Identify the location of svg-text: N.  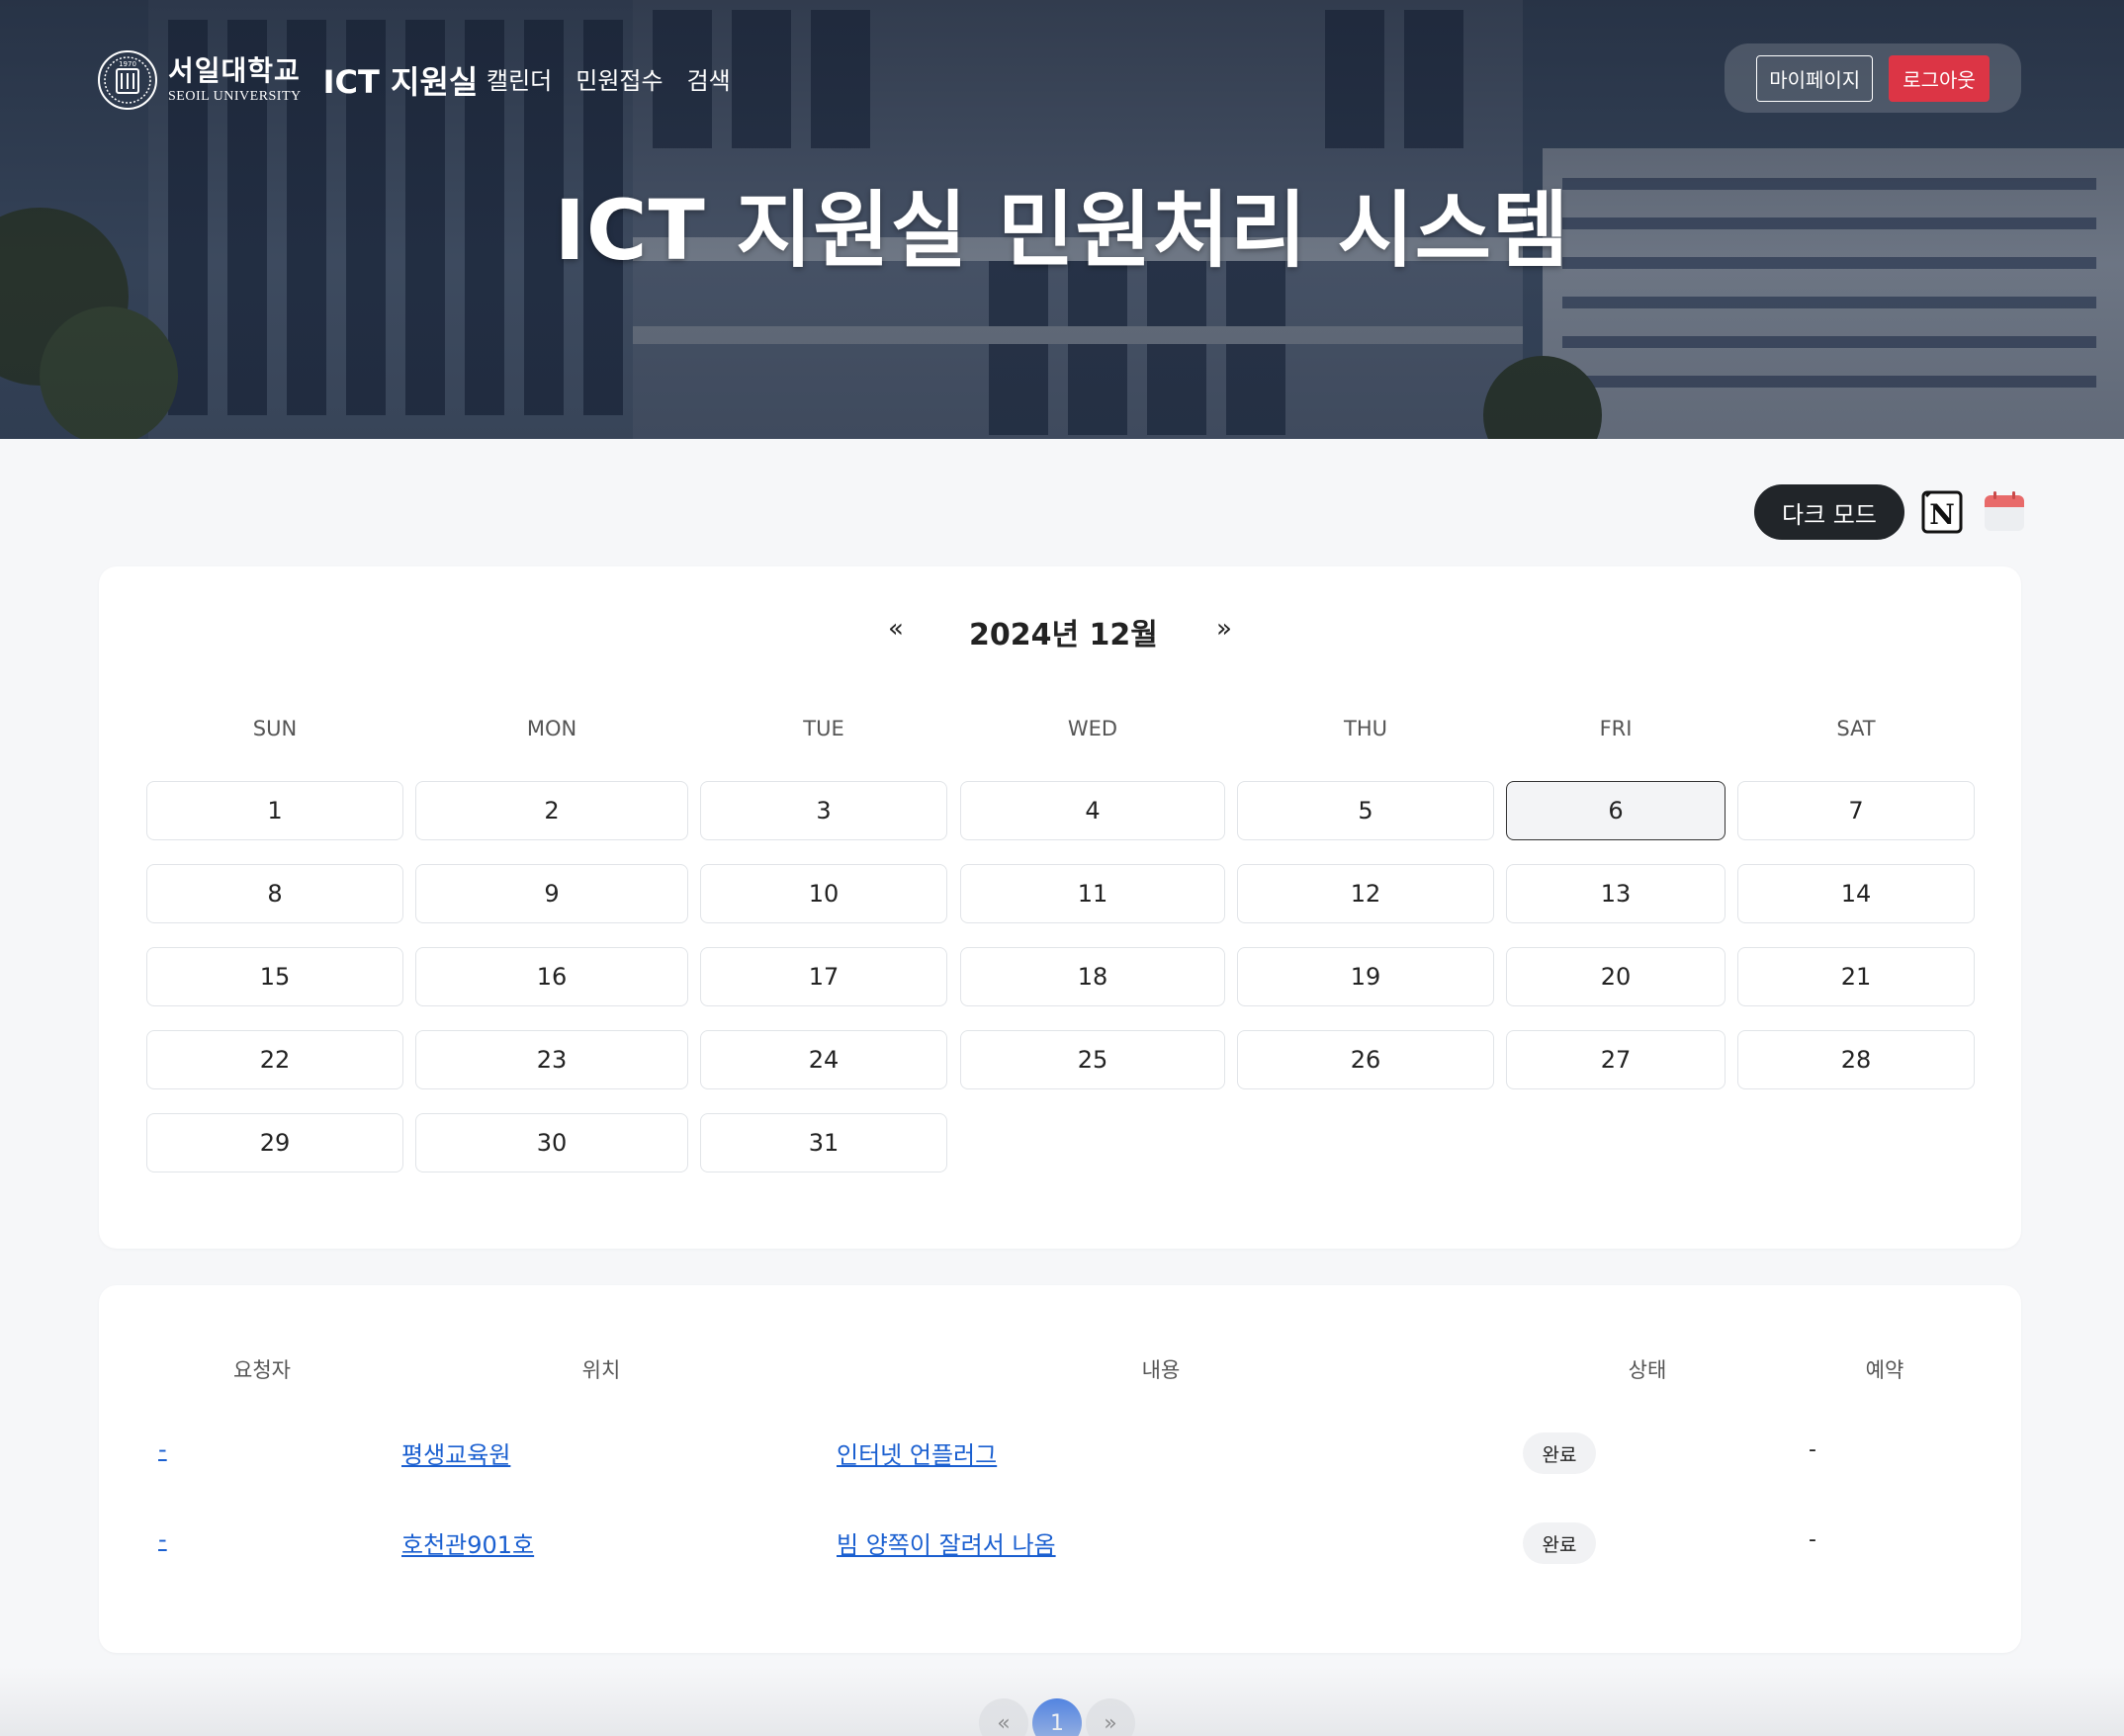
(1942, 514).